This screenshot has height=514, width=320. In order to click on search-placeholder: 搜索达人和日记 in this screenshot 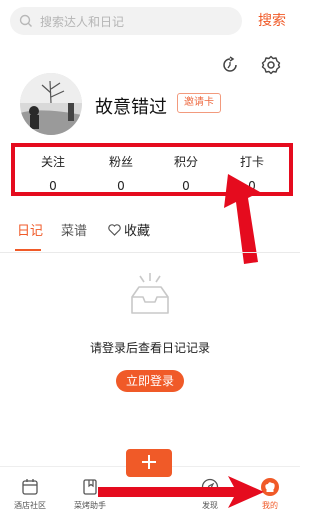, I will do `click(82, 21)`.